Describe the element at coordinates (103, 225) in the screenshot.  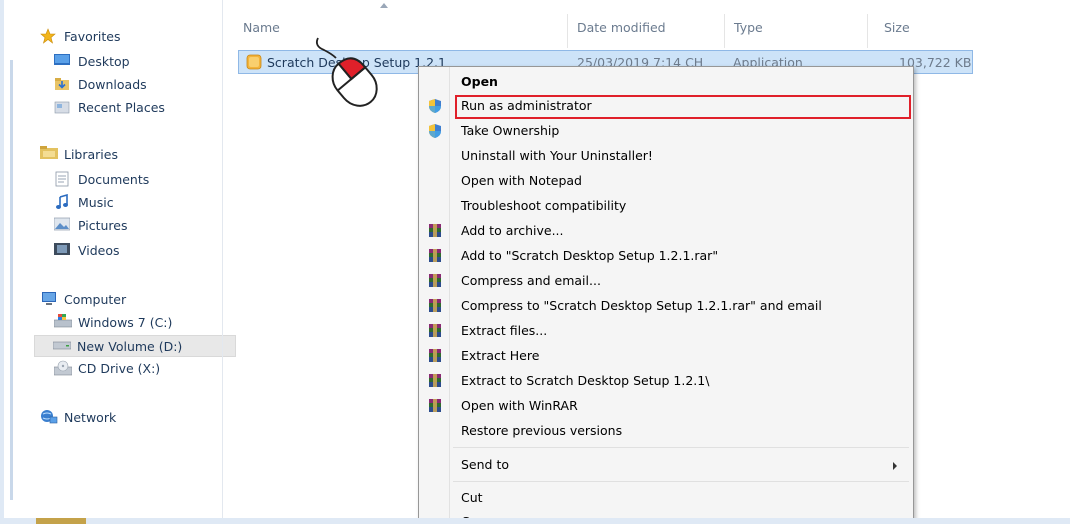
I see `nav-item-label: Pictures` at that location.